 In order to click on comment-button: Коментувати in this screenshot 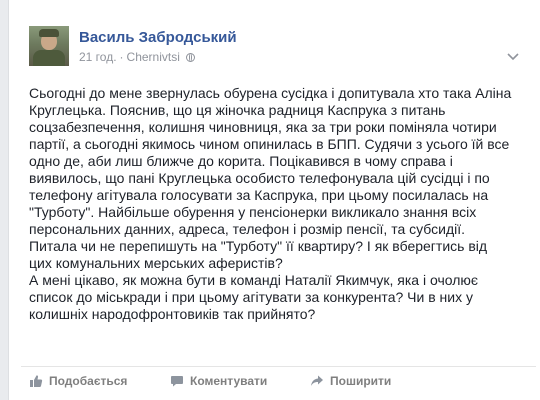, I will do `click(218, 381)`.